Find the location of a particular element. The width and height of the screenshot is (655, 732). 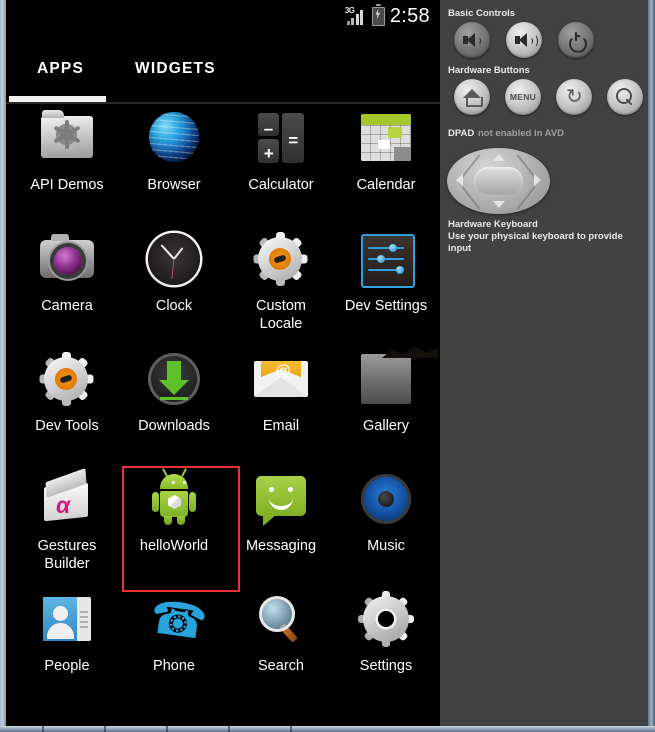

speaker-icon is located at coordinates (386, 499).